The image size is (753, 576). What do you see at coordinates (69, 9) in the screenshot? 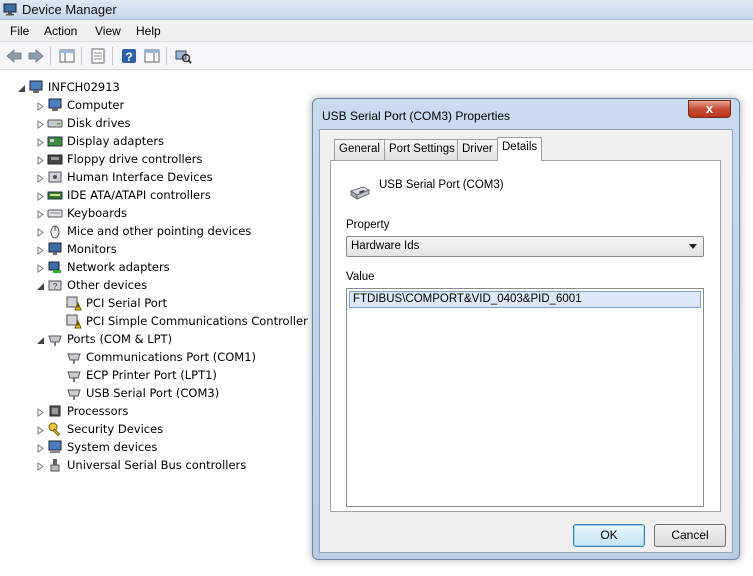
I see `window-title: Device Manager` at bounding box center [69, 9].